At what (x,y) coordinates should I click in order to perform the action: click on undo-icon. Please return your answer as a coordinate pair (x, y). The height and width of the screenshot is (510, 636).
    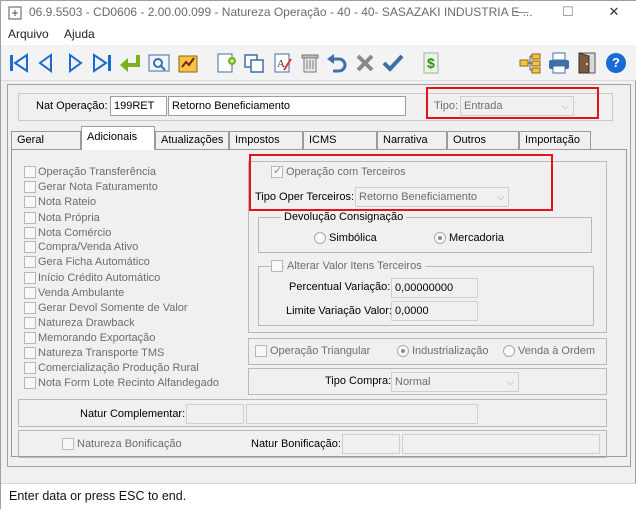
    Looking at the image, I should click on (337, 63).